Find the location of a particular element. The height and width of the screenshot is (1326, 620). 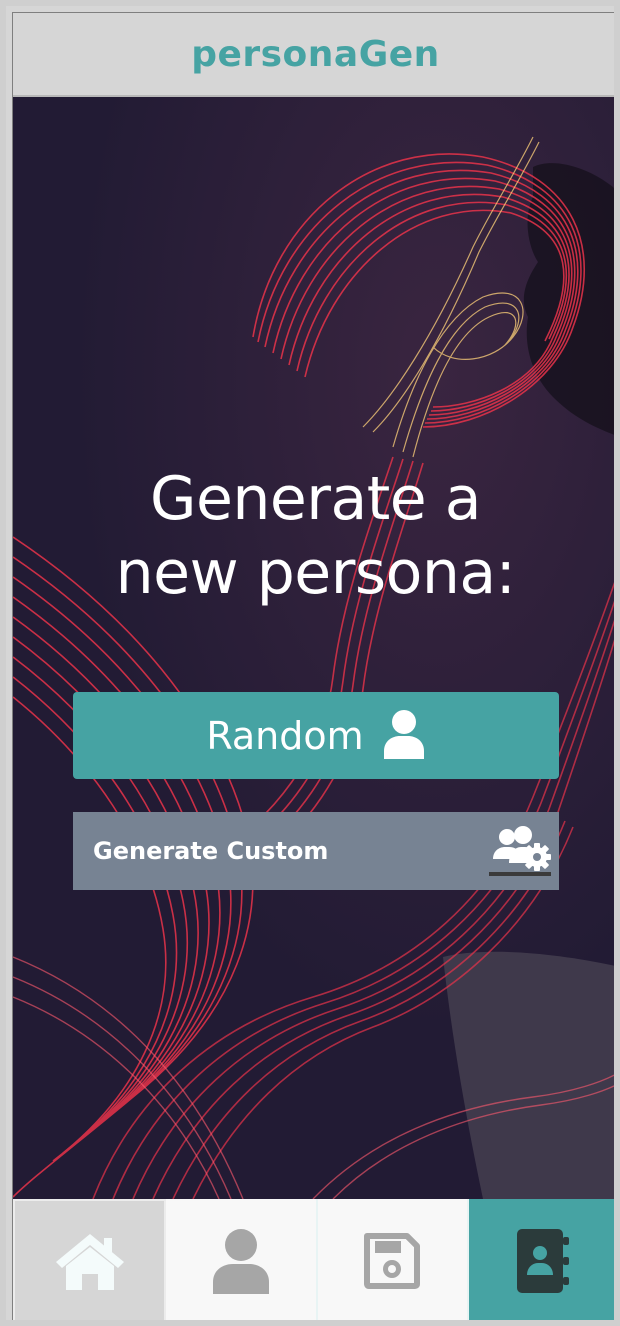

nav-contacts is located at coordinates (541, 1259).